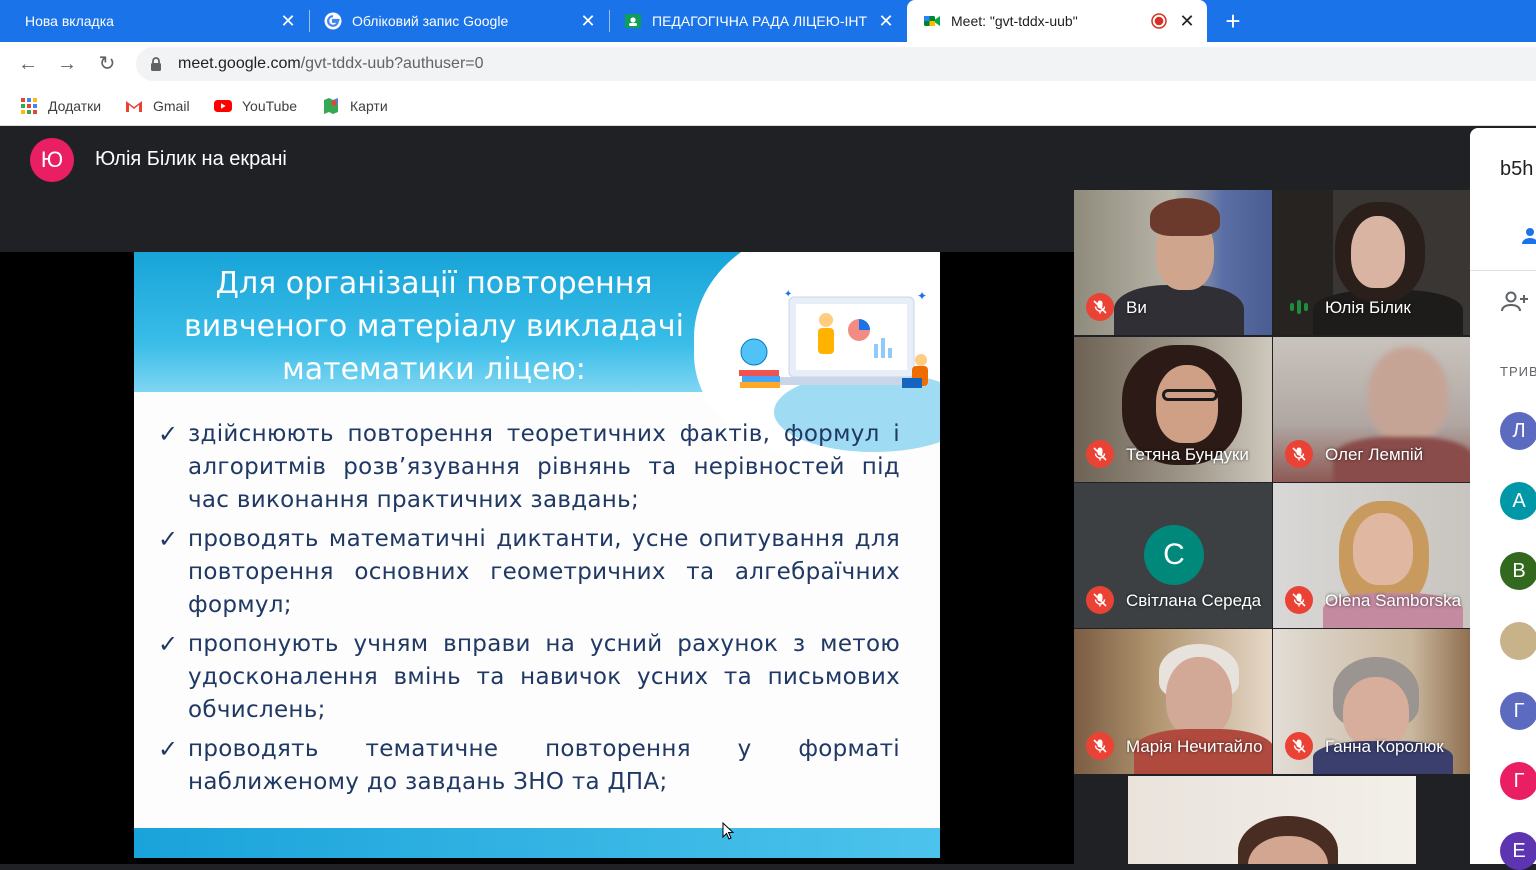 The width and height of the screenshot is (1536, 870). What do you see at coordinates (1299, 307) in the screenshot?
I see `speaking-indicator-icon` at bounding box center [1299, 307].